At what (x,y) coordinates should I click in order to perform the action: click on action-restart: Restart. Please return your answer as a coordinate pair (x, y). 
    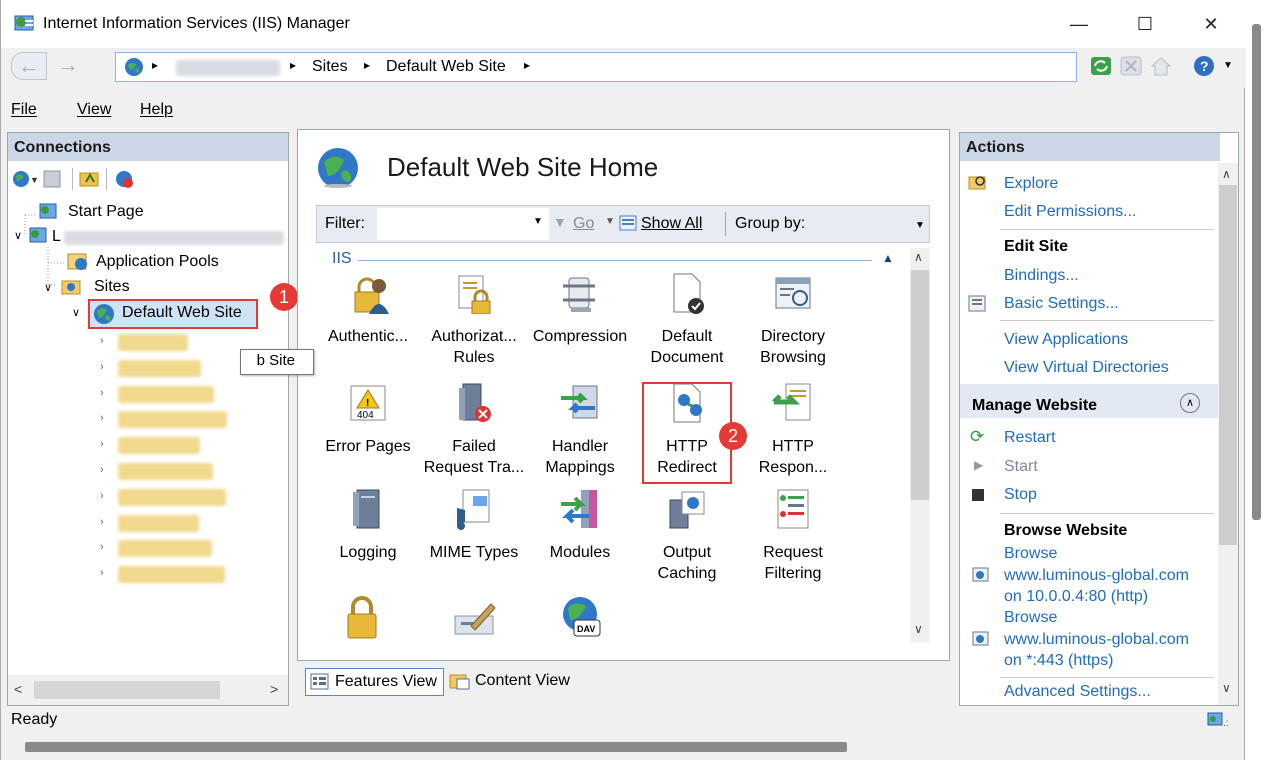
    Looking at the image, I should click on (1030, 438).